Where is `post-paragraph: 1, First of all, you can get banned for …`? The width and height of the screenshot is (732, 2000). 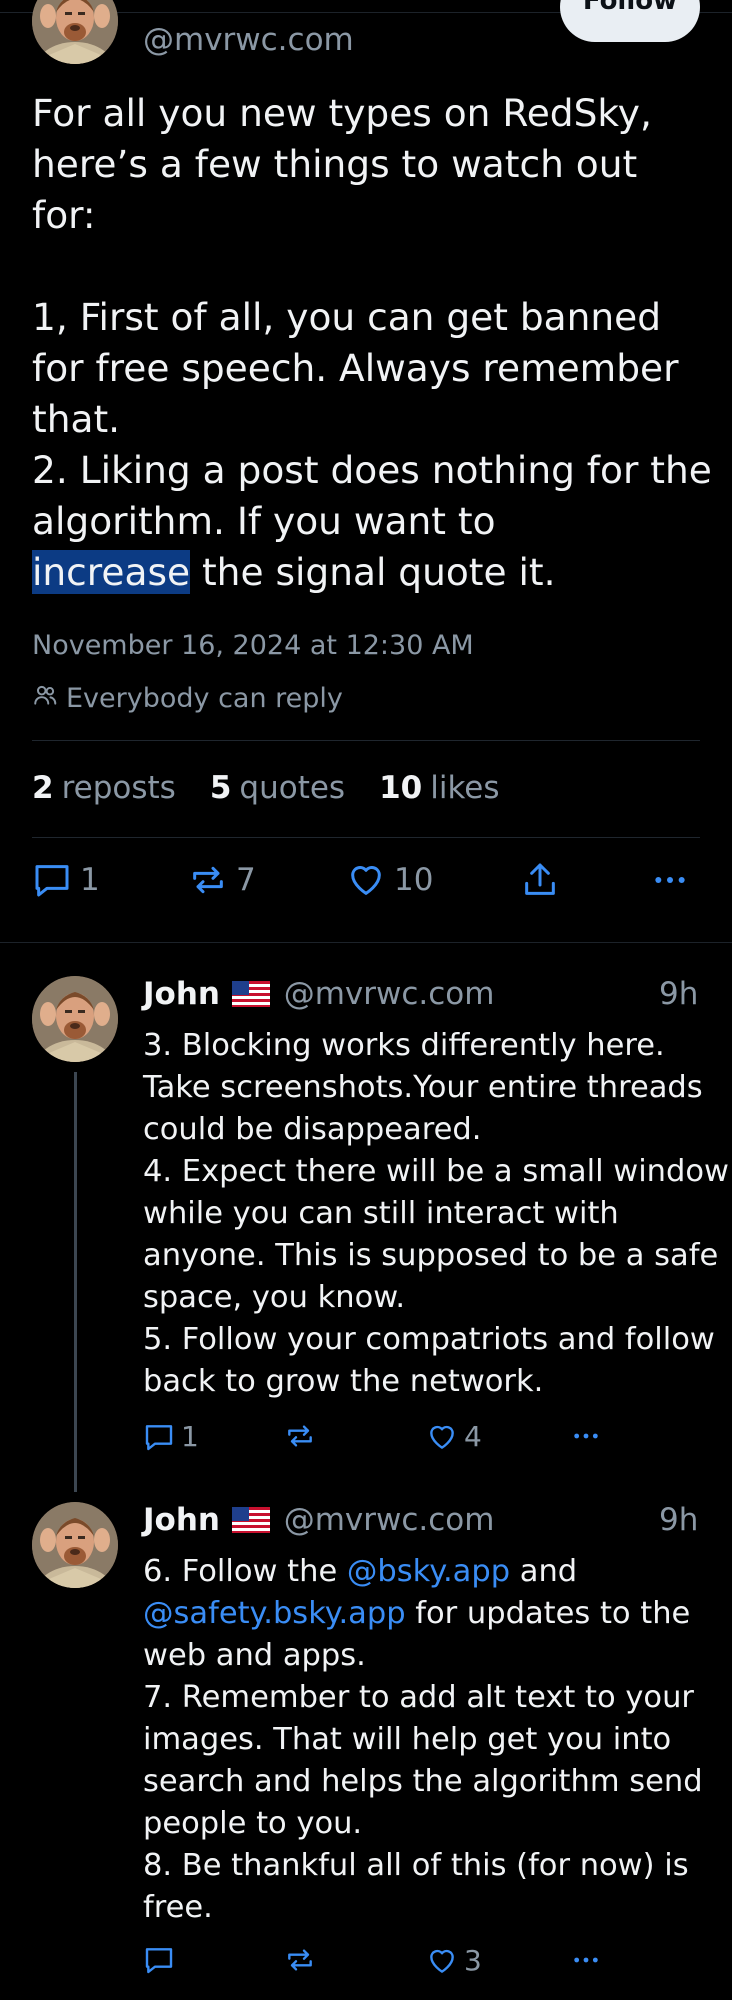 post-paragraph: 1, First of all, you can get banned for … is located at coordinates (355, 368).